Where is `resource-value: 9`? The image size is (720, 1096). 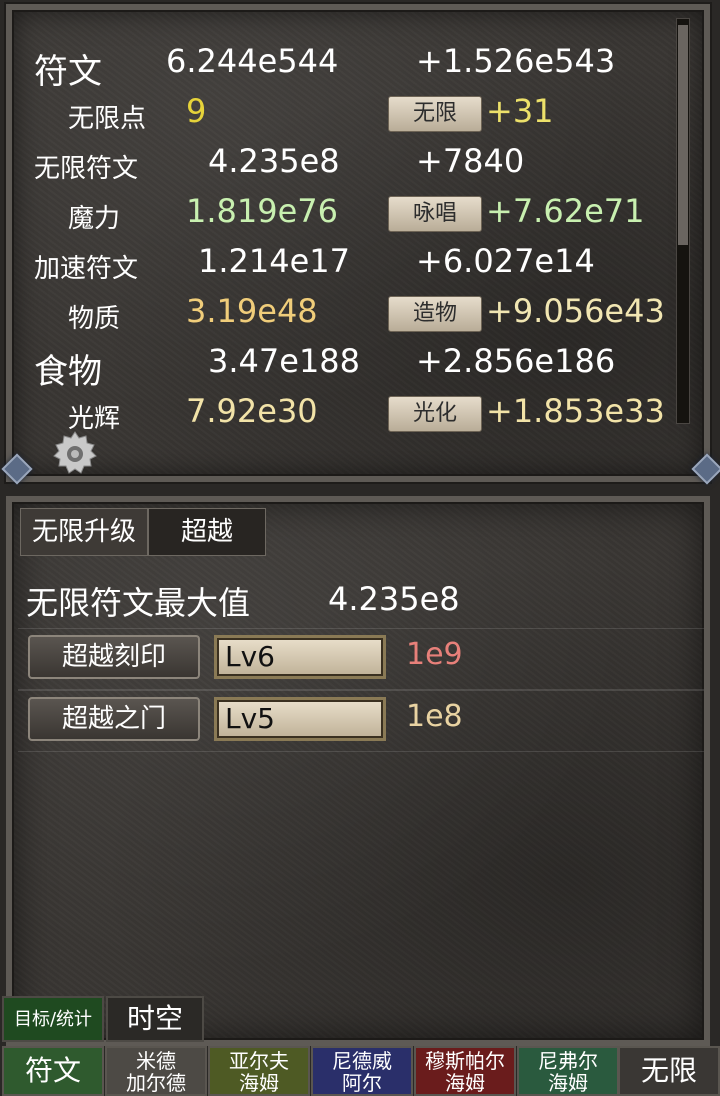
resource-value: 9 is located at coordinates (196, 111).